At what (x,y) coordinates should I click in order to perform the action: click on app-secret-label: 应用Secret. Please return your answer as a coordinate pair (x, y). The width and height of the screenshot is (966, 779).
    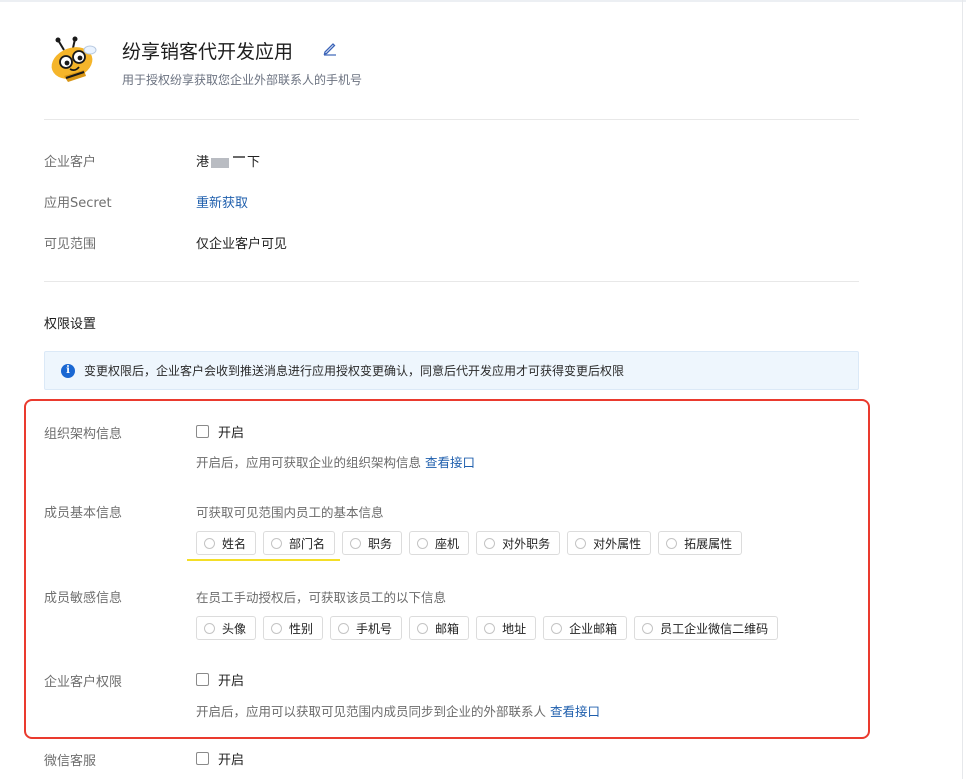
    Looking at the image, I should click on (78, 203).